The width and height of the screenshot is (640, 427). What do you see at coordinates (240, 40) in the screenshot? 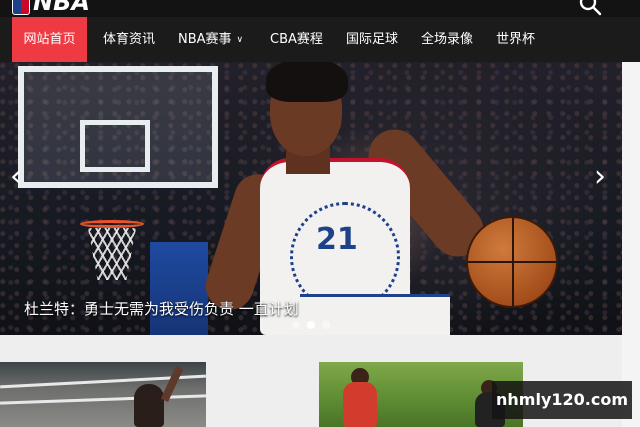
I see `chevron-down-icon: ∨` at bounding box center [240, 40].